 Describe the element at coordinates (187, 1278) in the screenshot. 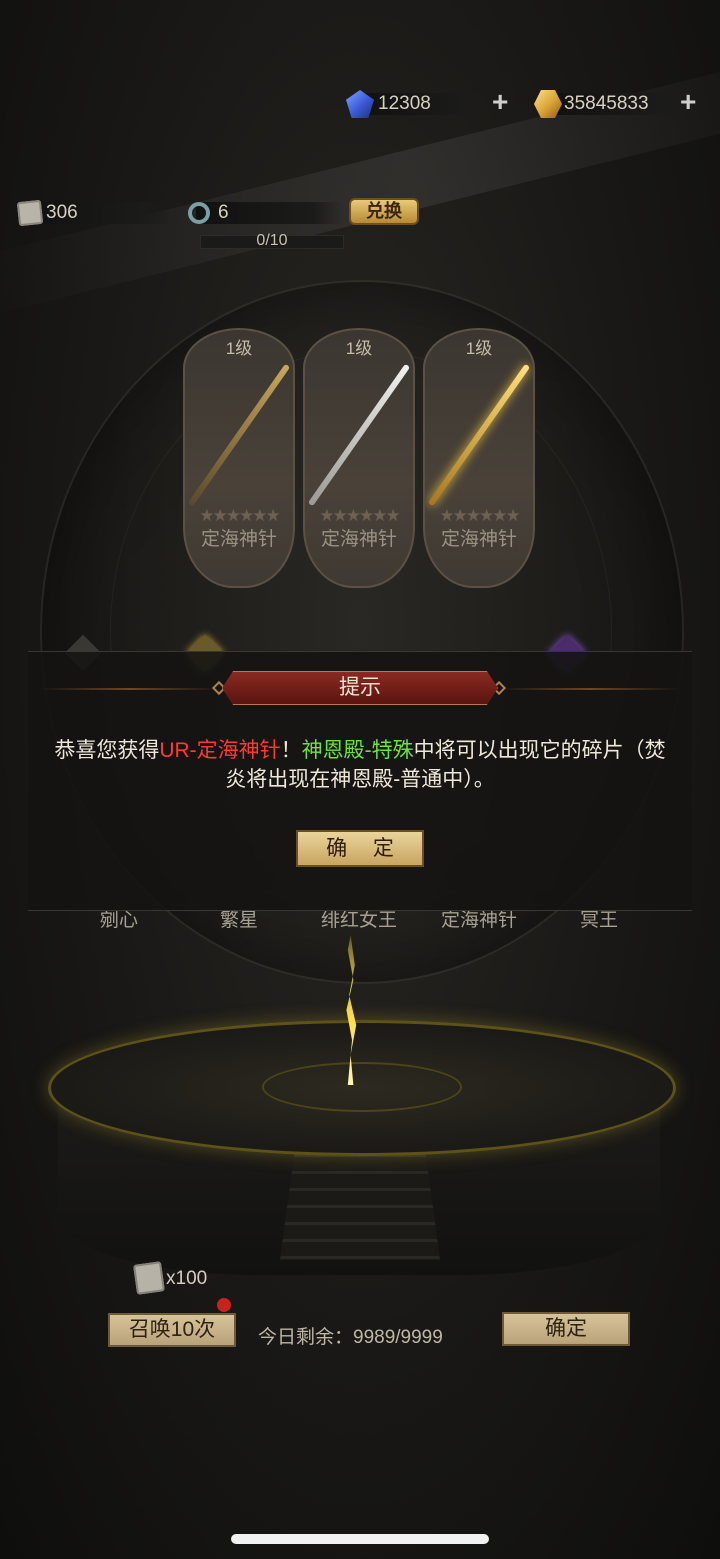

I see `summon-cost: x100` at that location.